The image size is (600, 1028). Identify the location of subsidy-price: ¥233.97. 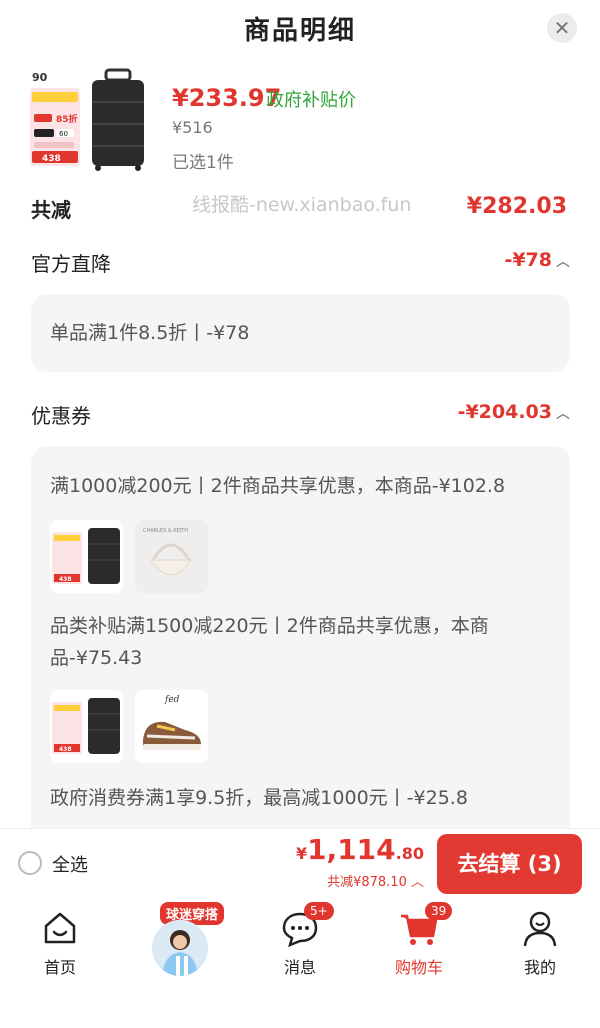
(227, 98).